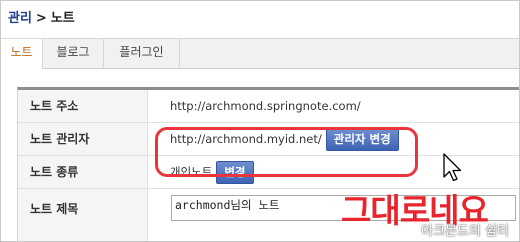 This screenshot has height=242, width=520. What do you see at coordinates (465, 231) in the screenshot?
I see `watermark: 아크몬드의 쉼터` at bounding box center [465, 231].